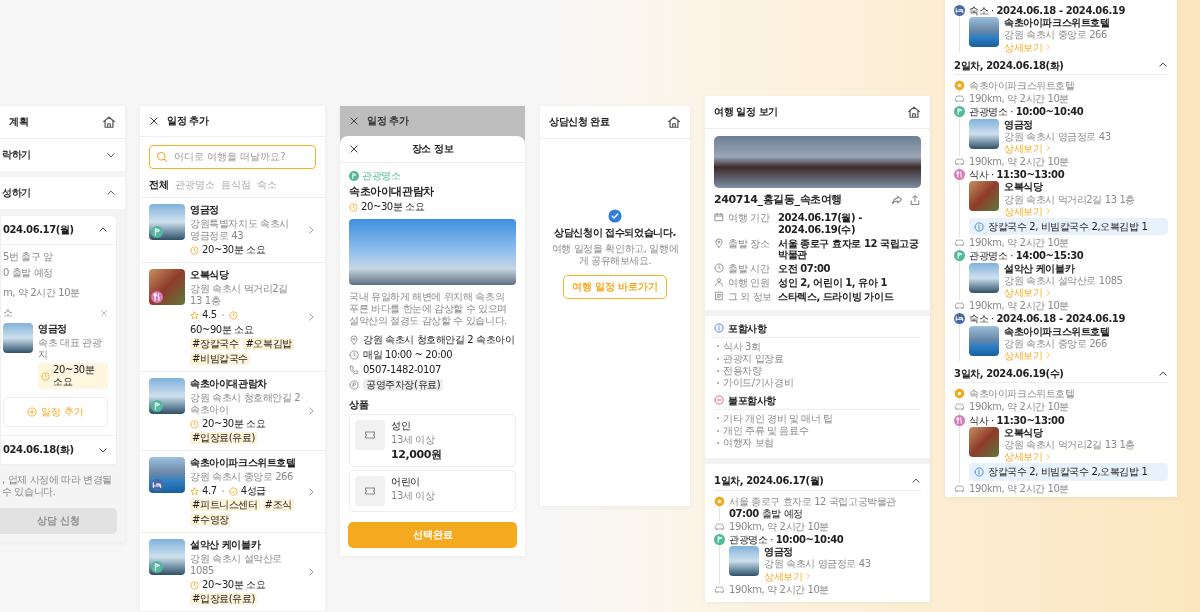  What do you see at coordinates (402, 370) in the screenshot?
I see `place-info: 0507-1482-0107` at bounding box center [402, 370].